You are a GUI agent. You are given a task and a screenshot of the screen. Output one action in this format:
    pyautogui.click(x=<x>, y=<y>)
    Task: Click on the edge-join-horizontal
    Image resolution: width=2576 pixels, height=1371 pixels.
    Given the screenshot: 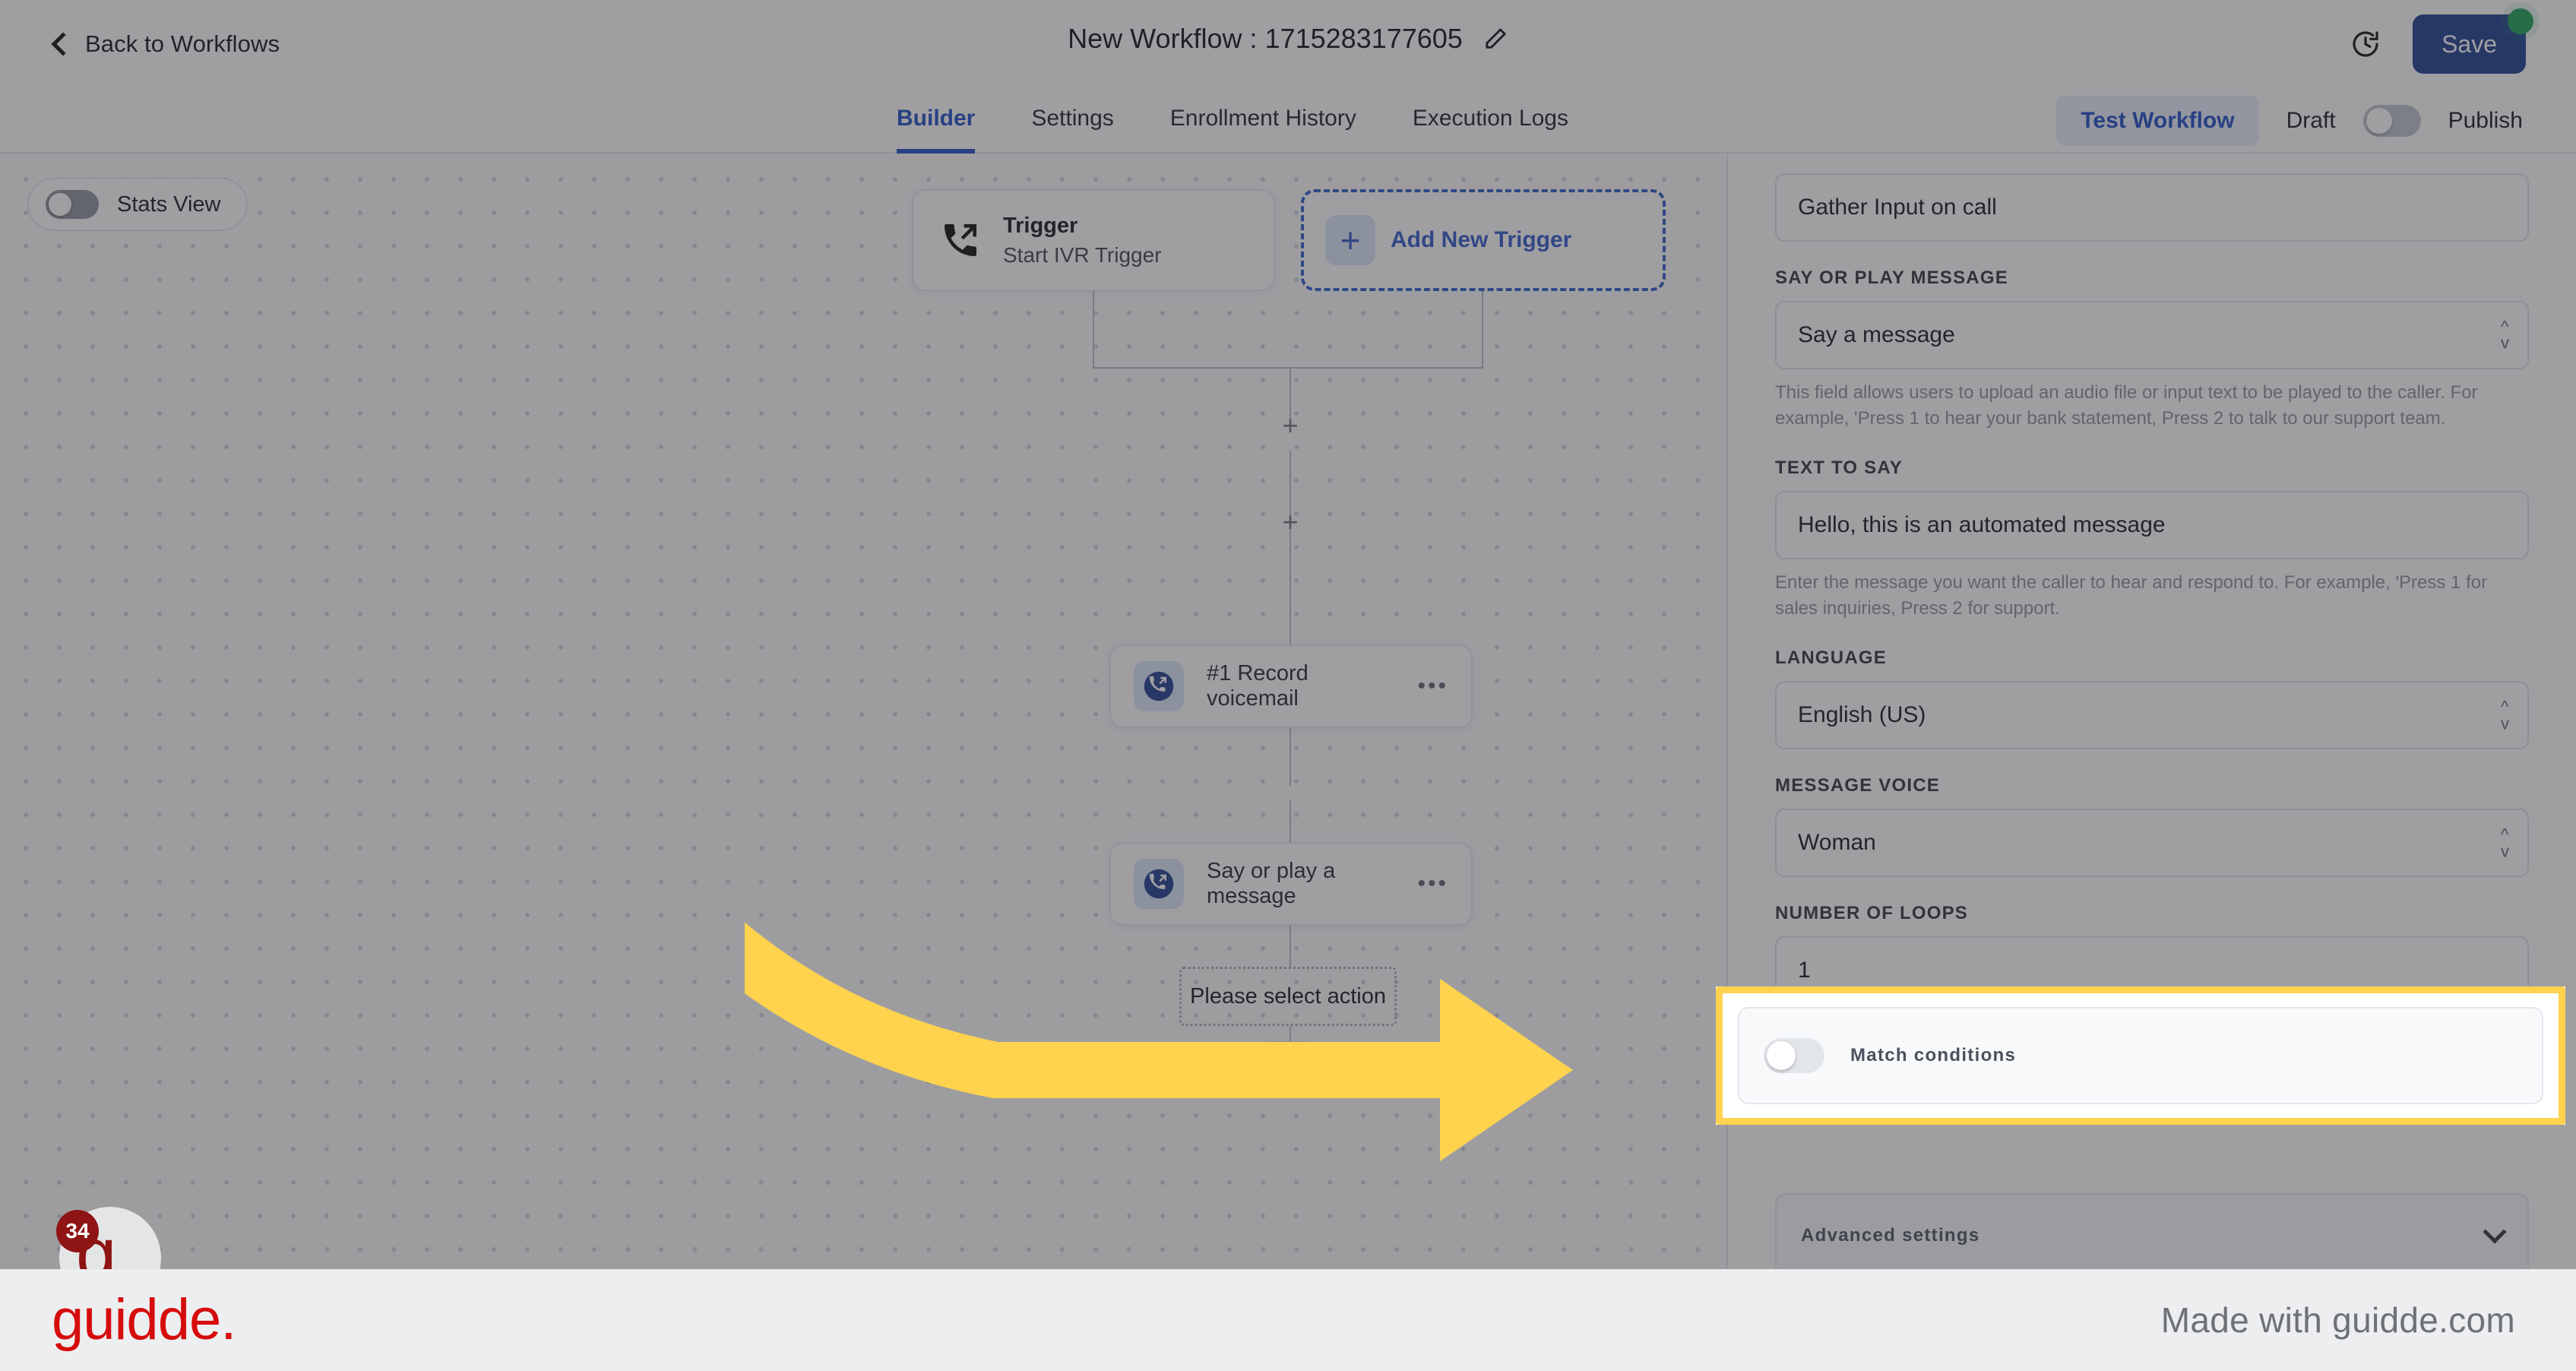 What is the action you would take?
    pyautogui.click(x=1288, y=368)
    